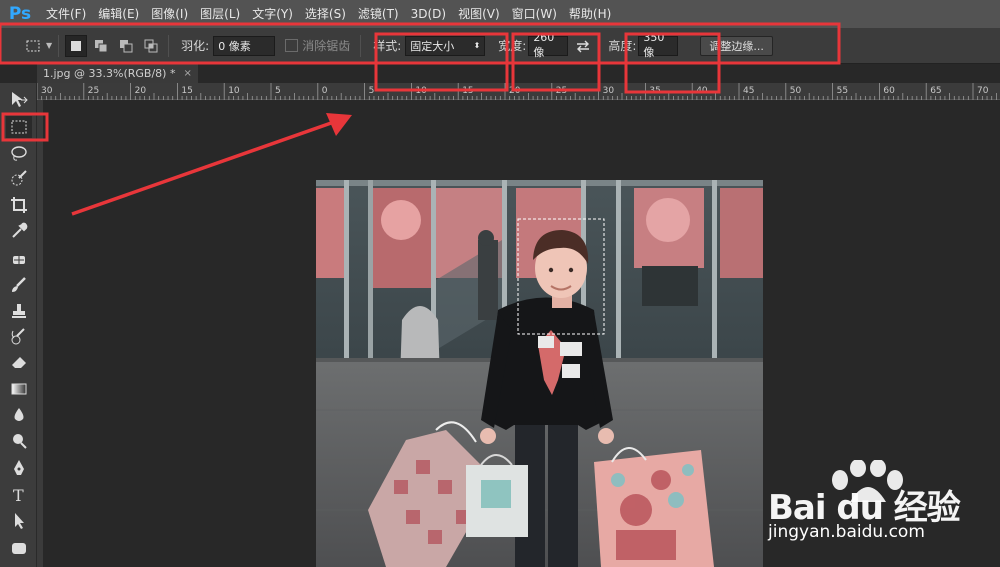 Image resolution: width=1000 pixels, height=567 pixels. I want to click on app-logo: Ps, so click(20, 14).